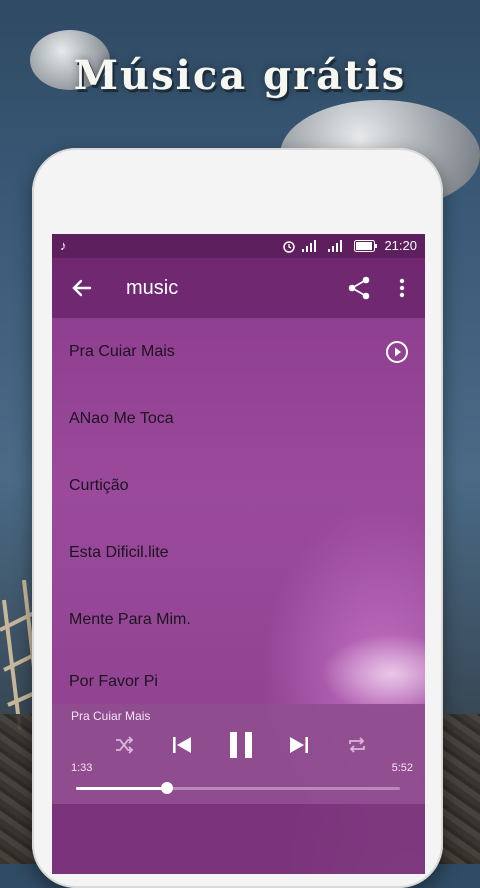 Image resolution: width=480 pixels, height=888 pixels. Describe the element at coordinates (152, 288) in the screenshot. I see `toolbar-title: music` at that location.